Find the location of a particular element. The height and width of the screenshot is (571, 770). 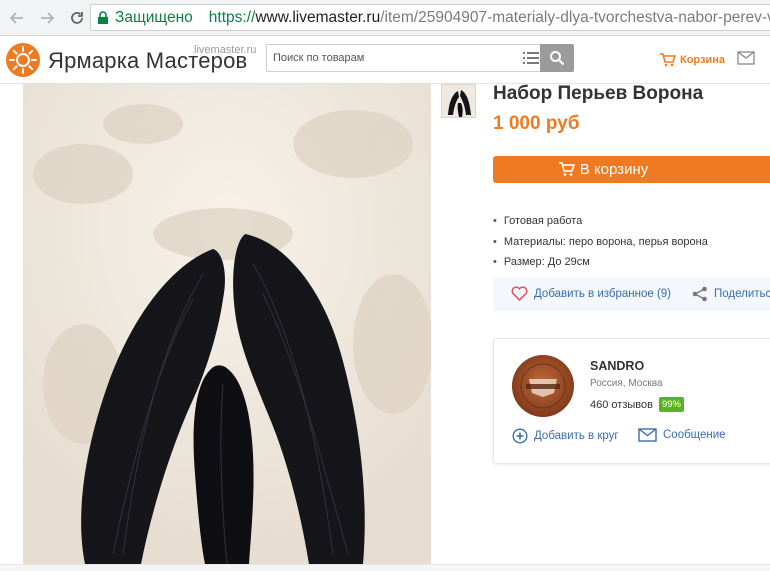

property-item: Материалы: перо ворона, перья ворона is located at coordinates (600, 242).